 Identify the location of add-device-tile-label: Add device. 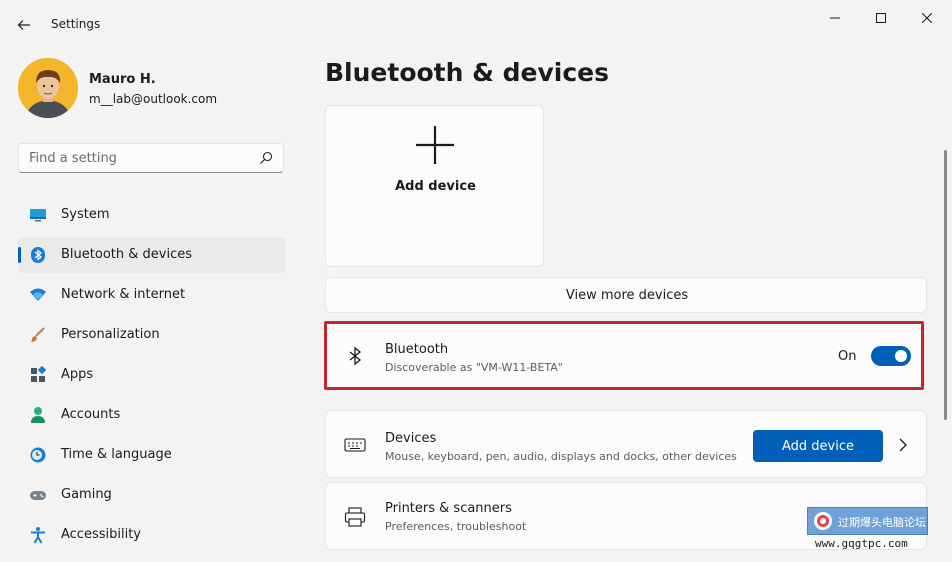
(435, 186).